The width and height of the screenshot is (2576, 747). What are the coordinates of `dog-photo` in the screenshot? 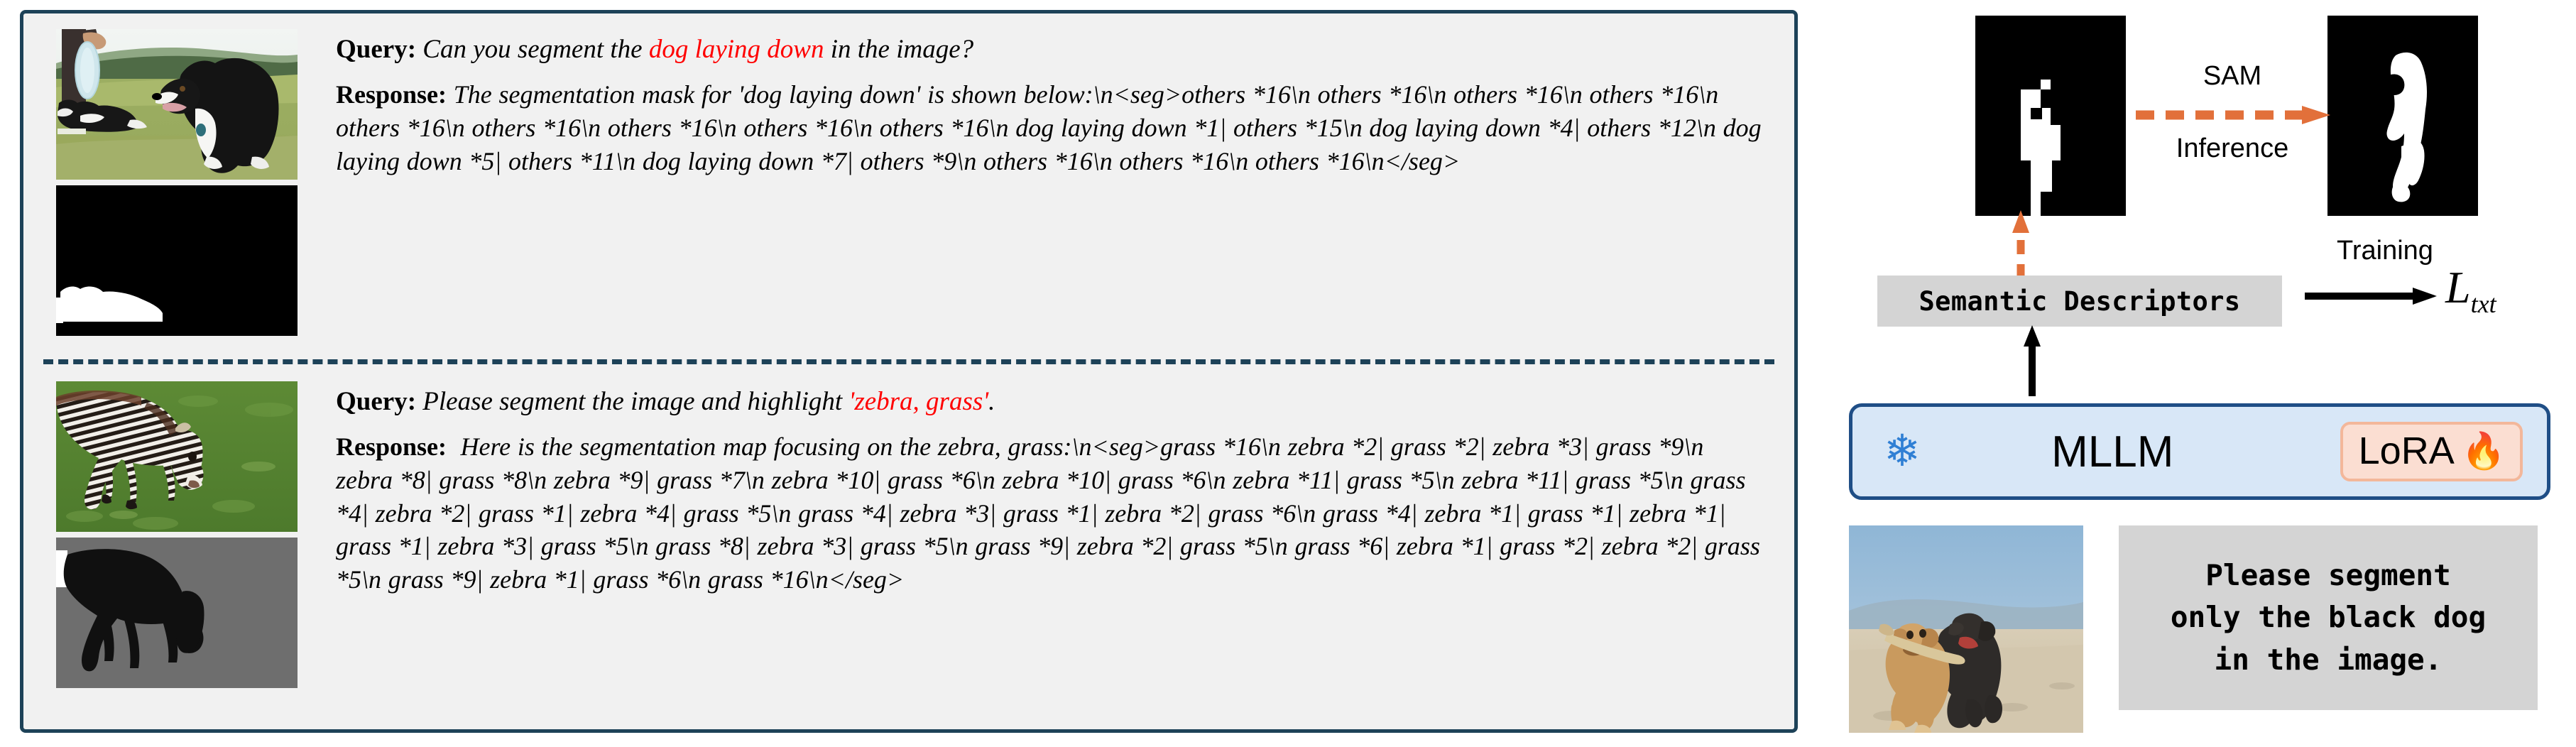 It's located at (177, 105).